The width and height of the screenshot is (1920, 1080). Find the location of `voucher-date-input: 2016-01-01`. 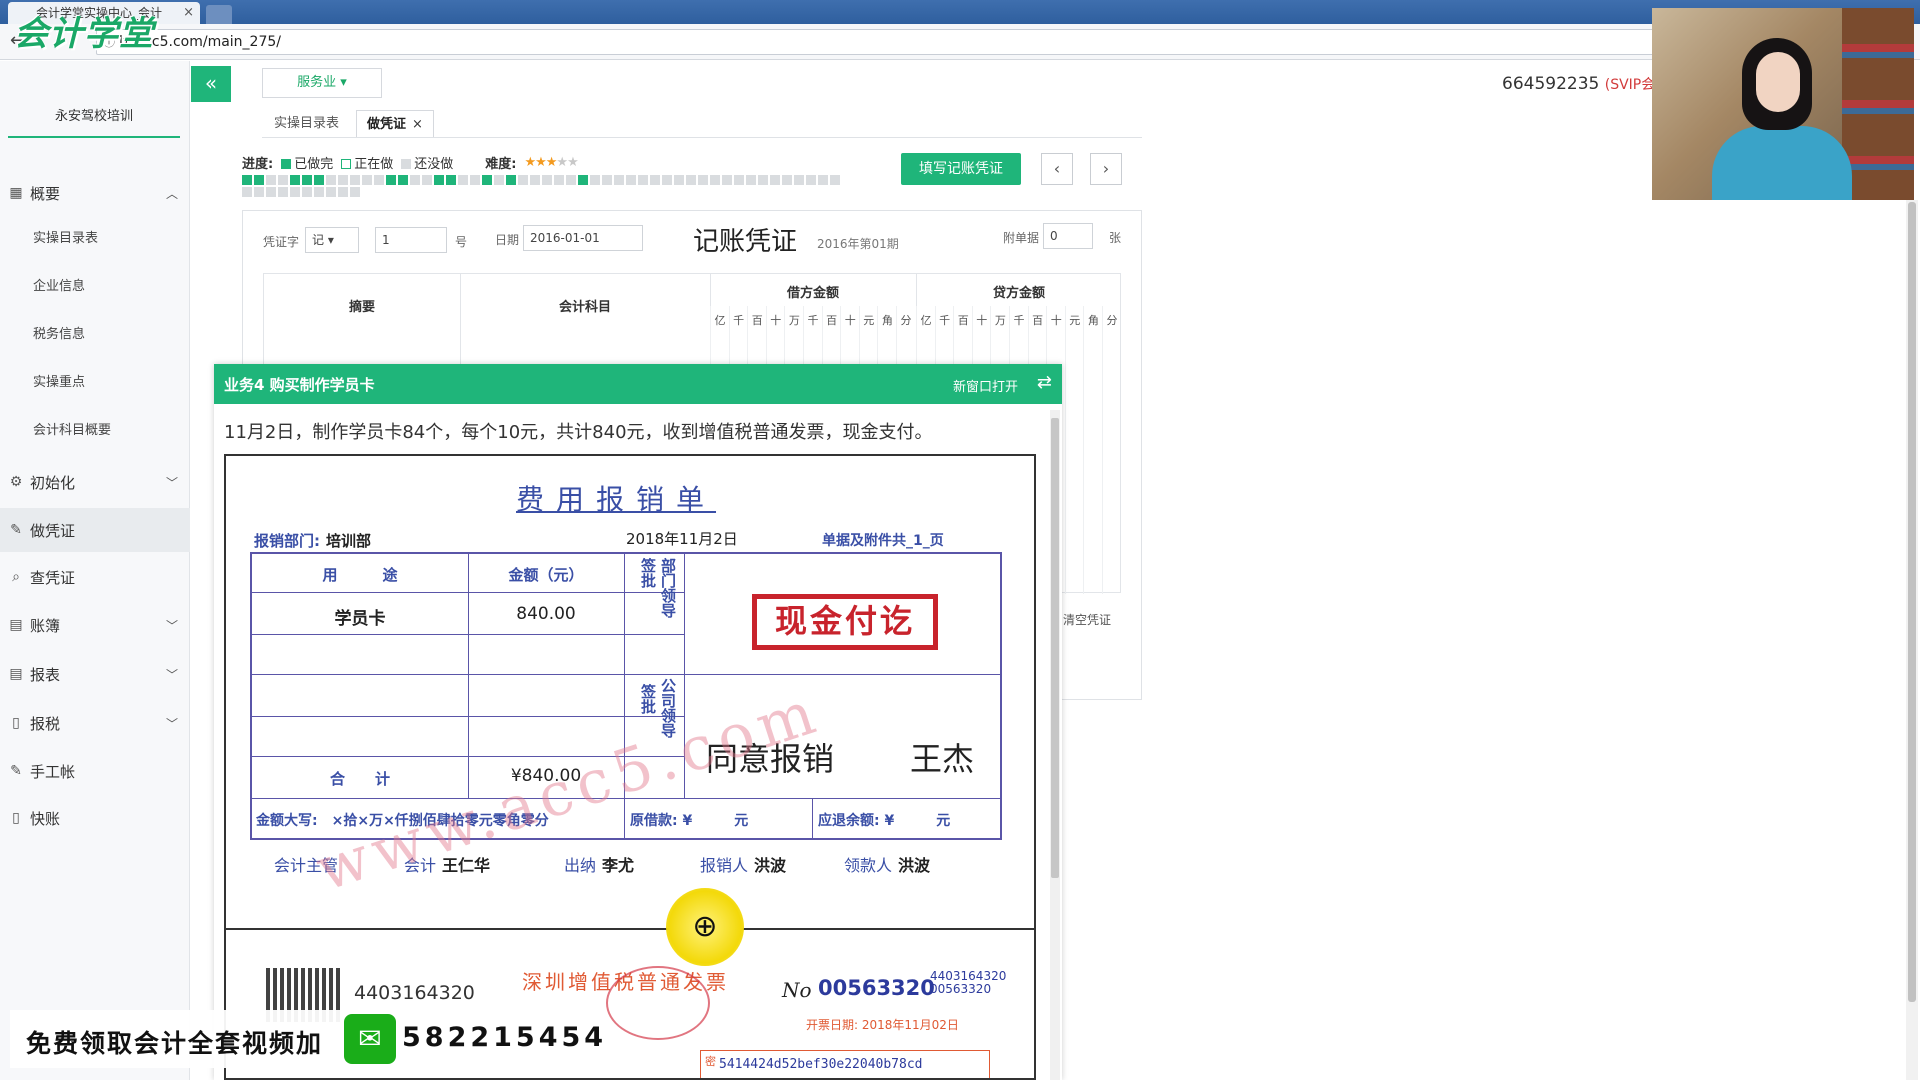

voucher-date-input: 2016-01-01 is located at coordinates (583, 238).